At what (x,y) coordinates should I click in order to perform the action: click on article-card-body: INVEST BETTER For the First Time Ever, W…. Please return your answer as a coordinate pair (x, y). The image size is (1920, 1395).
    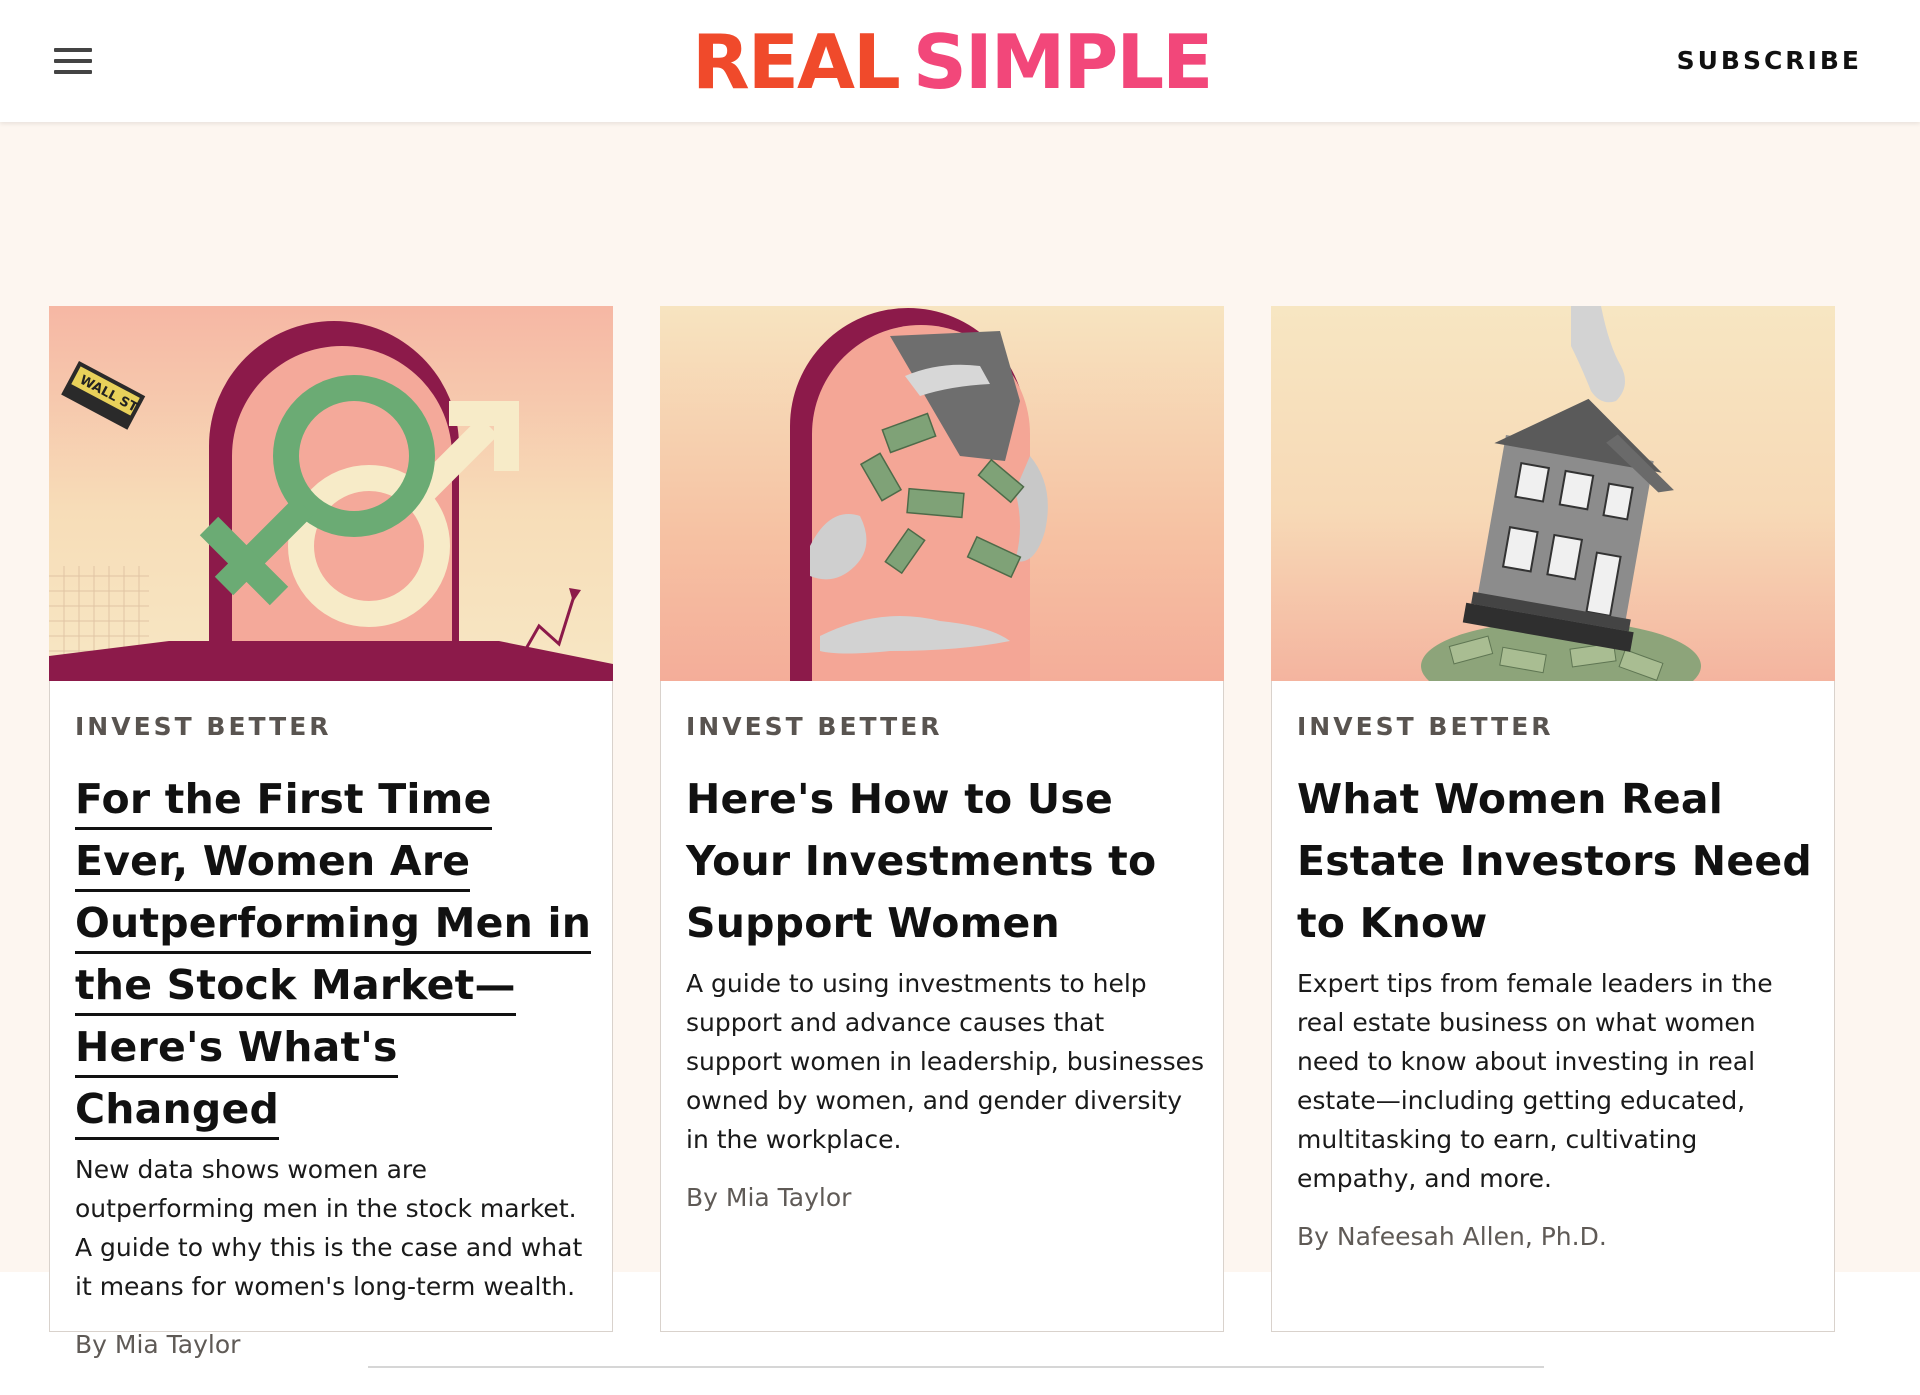
    Looking at the image, I should click on (335, 1035).